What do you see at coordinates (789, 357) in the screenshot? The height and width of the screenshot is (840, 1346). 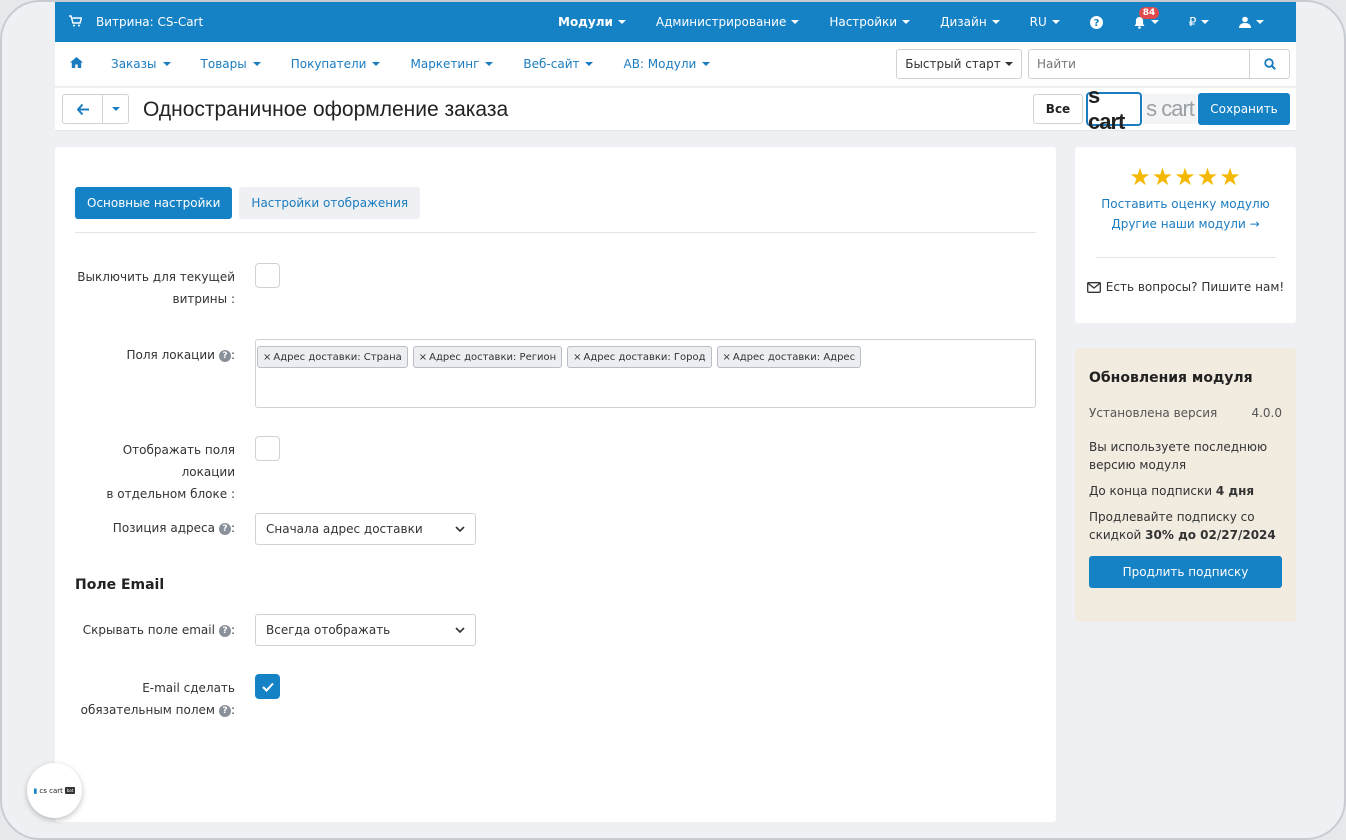 I see `location-tag: × Адрес доставки: Адрес` at bounding box center [789, 357].